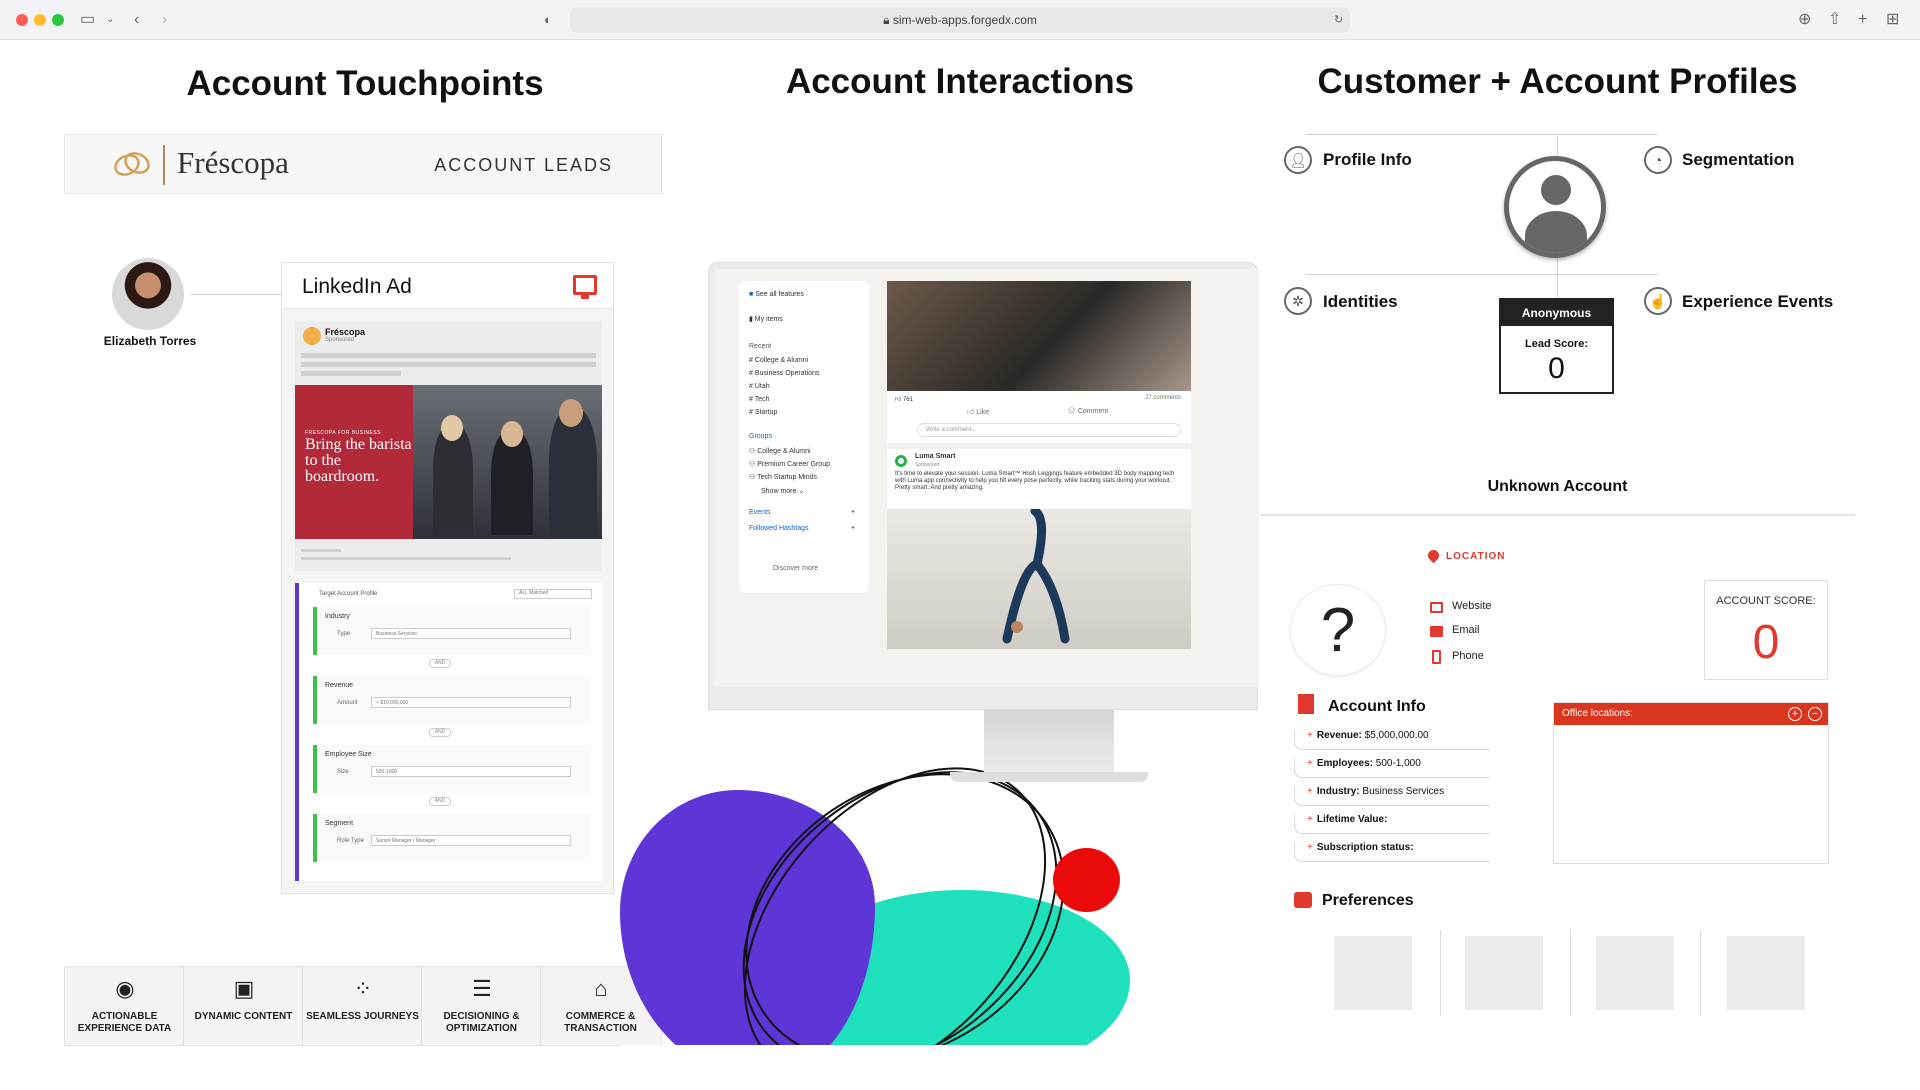 The height and width of the screenshot is (1090, 1920). Describe the element at coordinates (507, 462) in the screenshot. I see `ad-photo` at that location.